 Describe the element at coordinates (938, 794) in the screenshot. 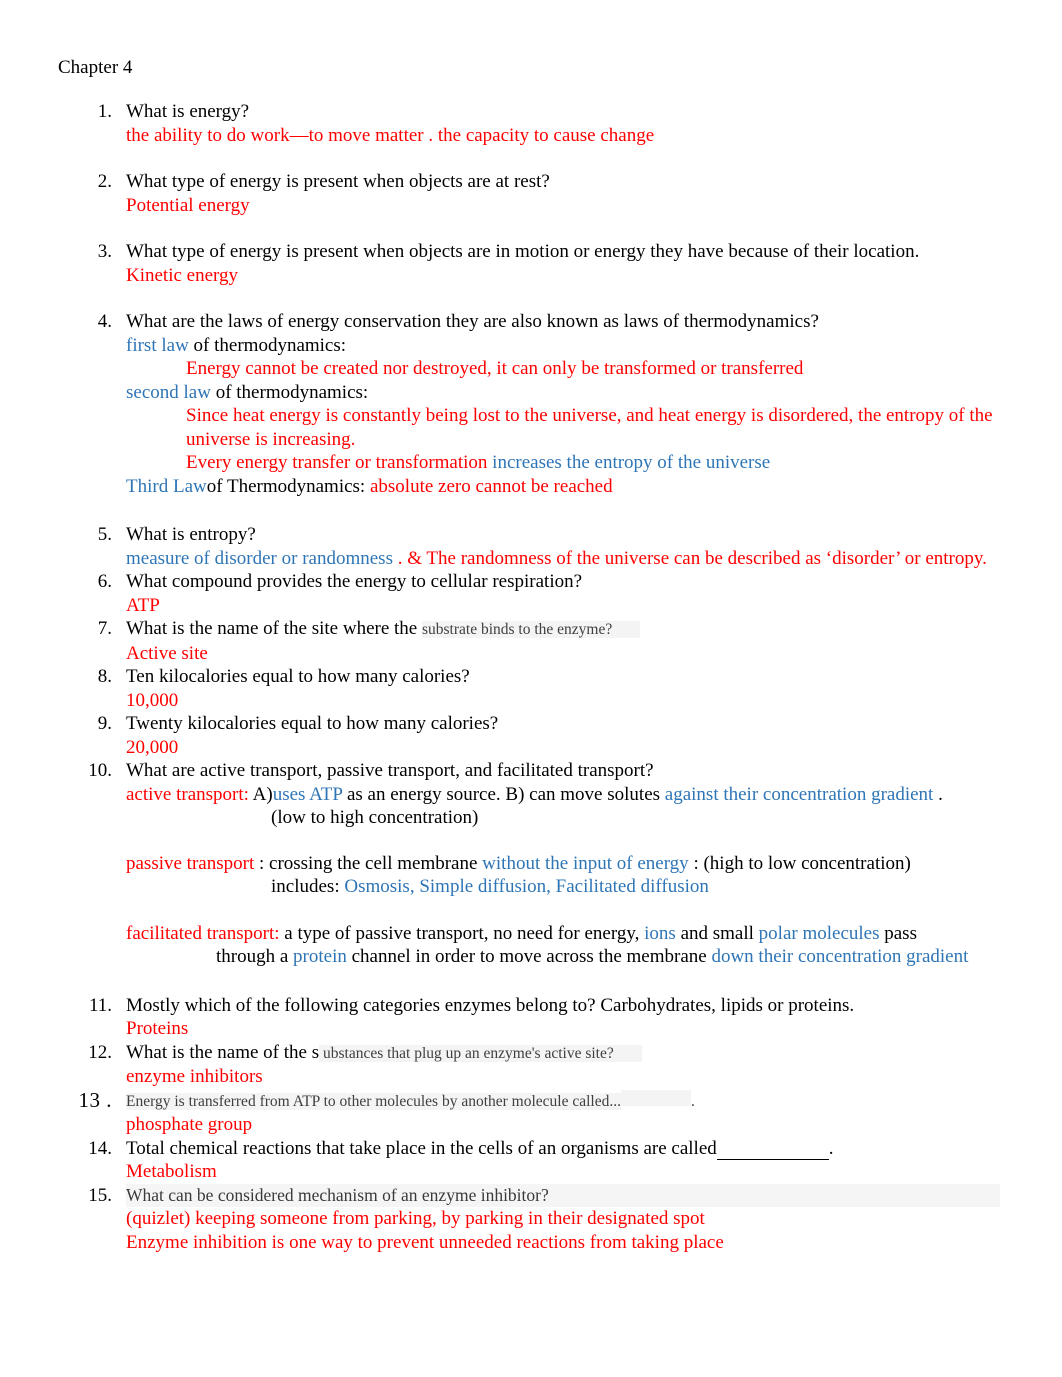

I see `active-transport-black-c: .` at that location.